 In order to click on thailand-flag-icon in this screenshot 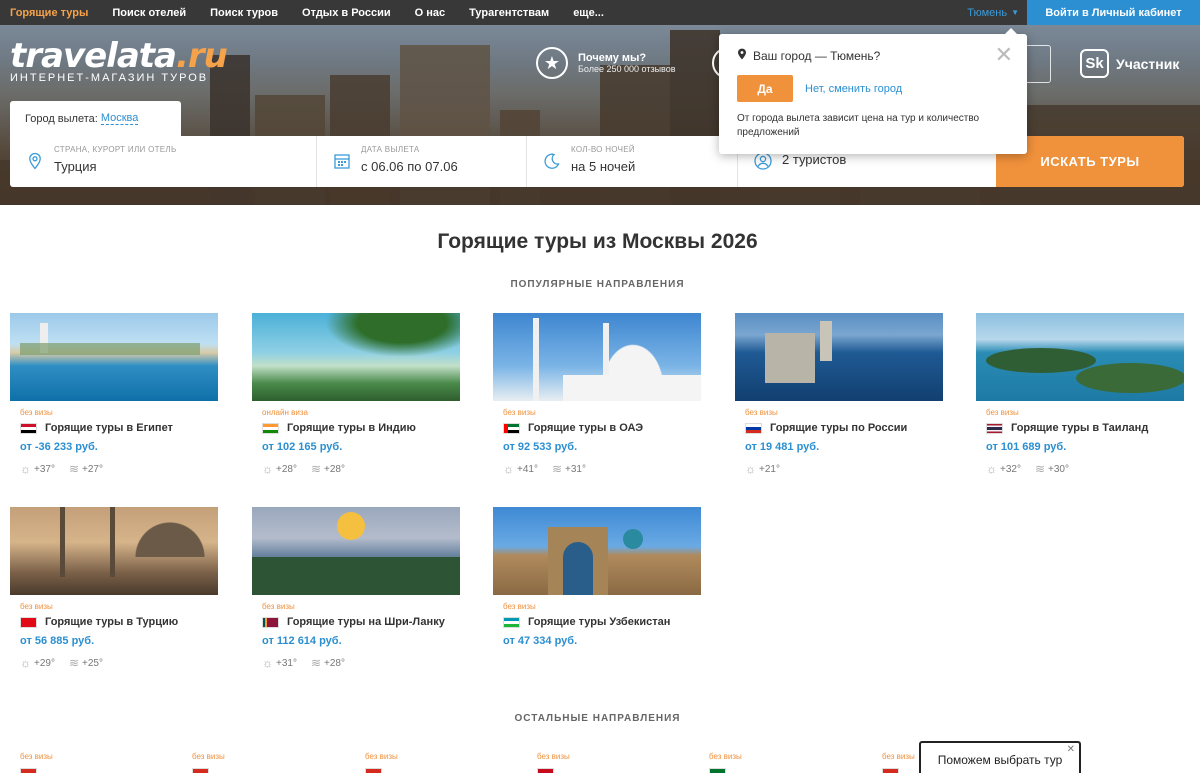, I will do `click(994, 428)`.